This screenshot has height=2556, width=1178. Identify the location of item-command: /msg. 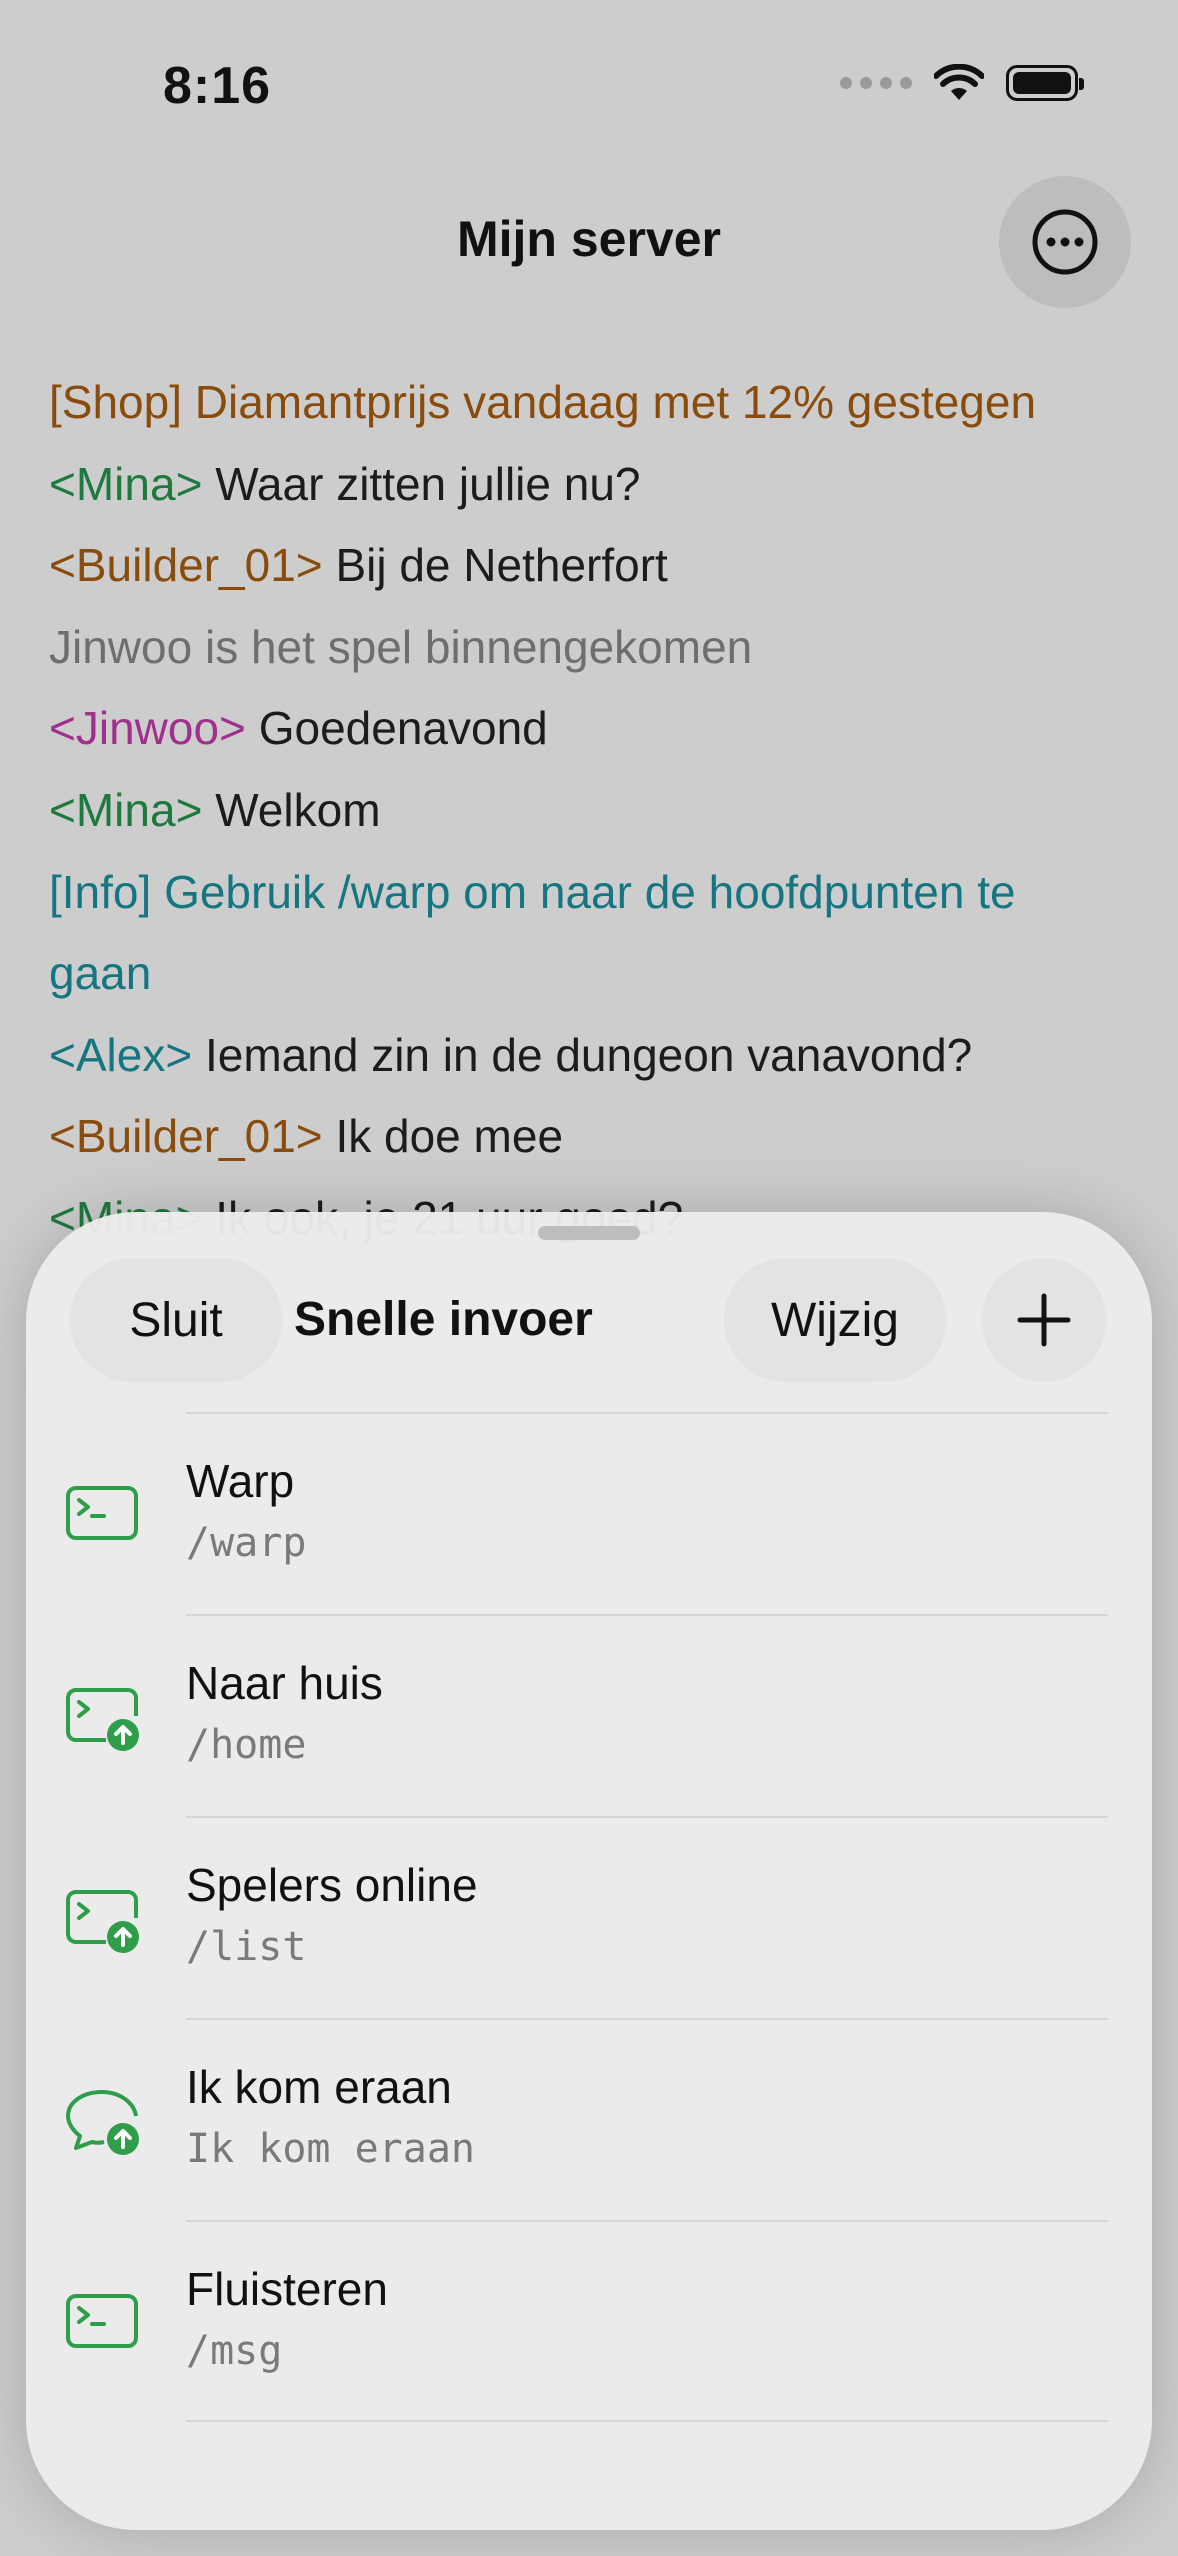
(234, 2351).